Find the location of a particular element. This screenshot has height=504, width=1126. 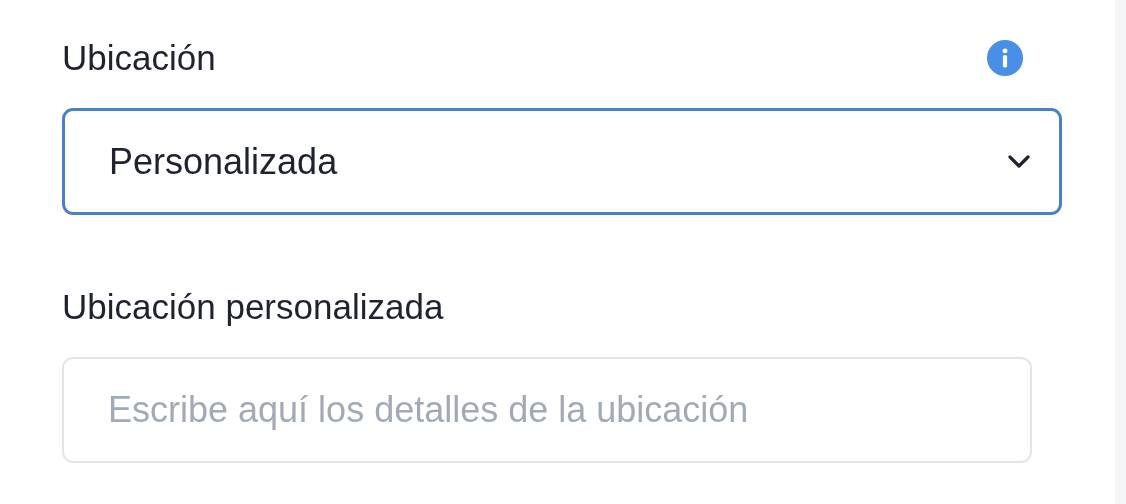

field-label: Ubicación personalizada is located at coordinates (253, 307).